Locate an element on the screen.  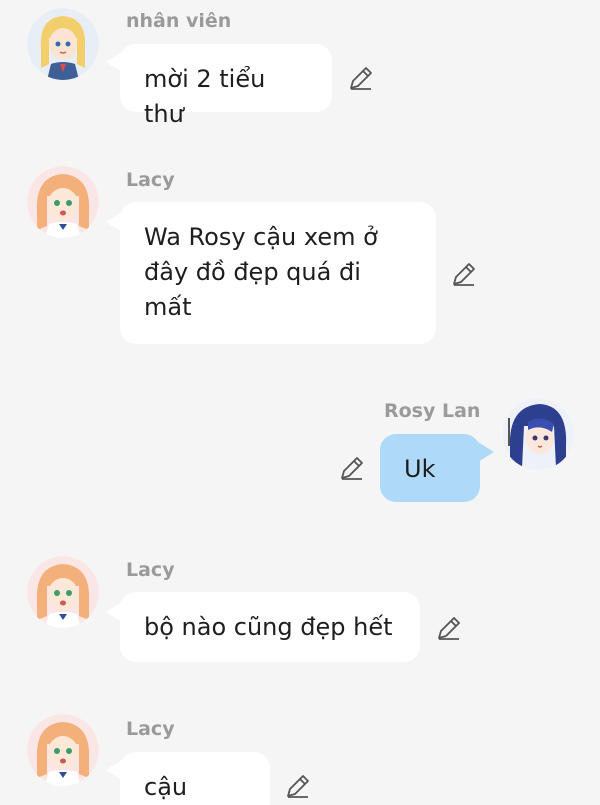
message-item: Lacy bộ nào cũng đẹp hết is located at coordinates (300, 610).